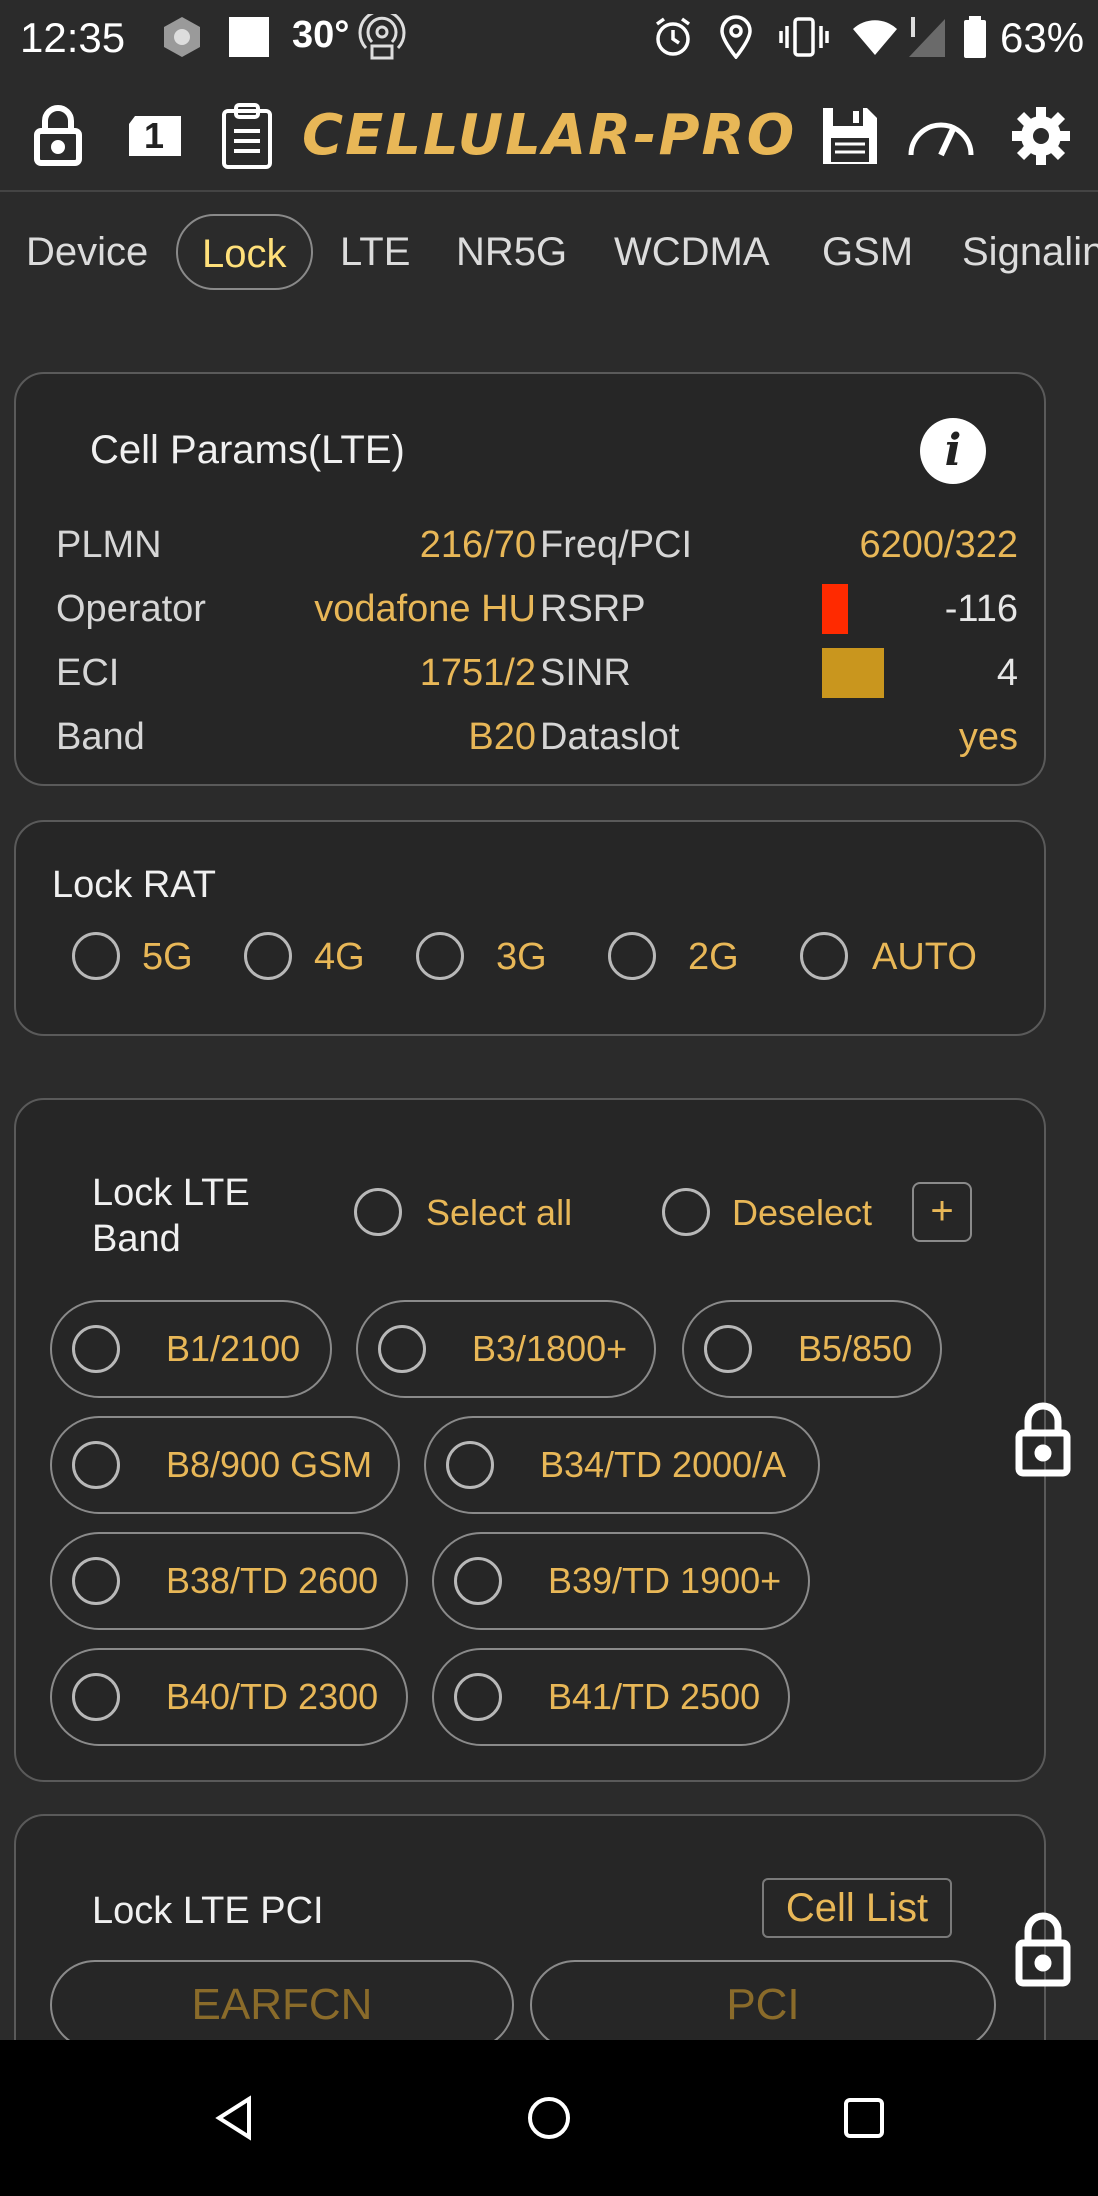 This screenshot has width=1098, height=2196. What do you see at coordinates (621, 1581) in the screenshot?
I see `band-b39-pill: B39/TD 1900+` at bounding box center [621, 1581].